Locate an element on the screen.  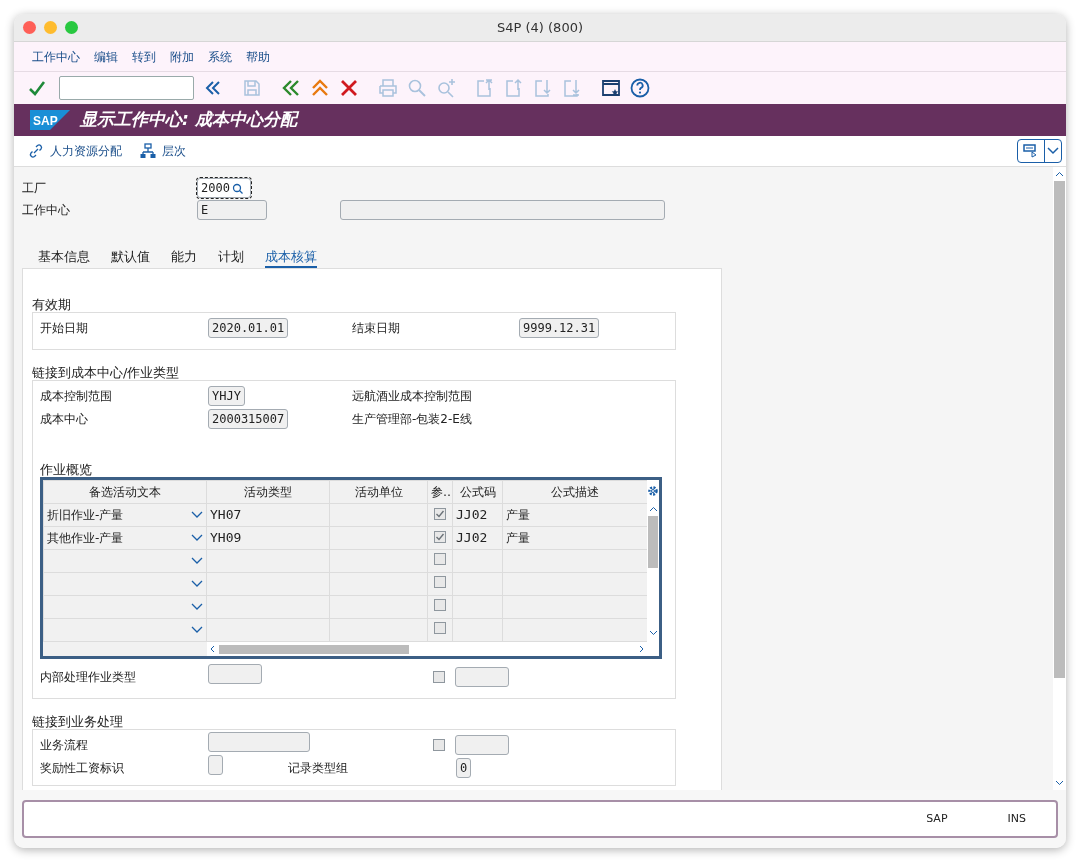
group-title: 链接到业务处理 is located at coordinates (78, 721).